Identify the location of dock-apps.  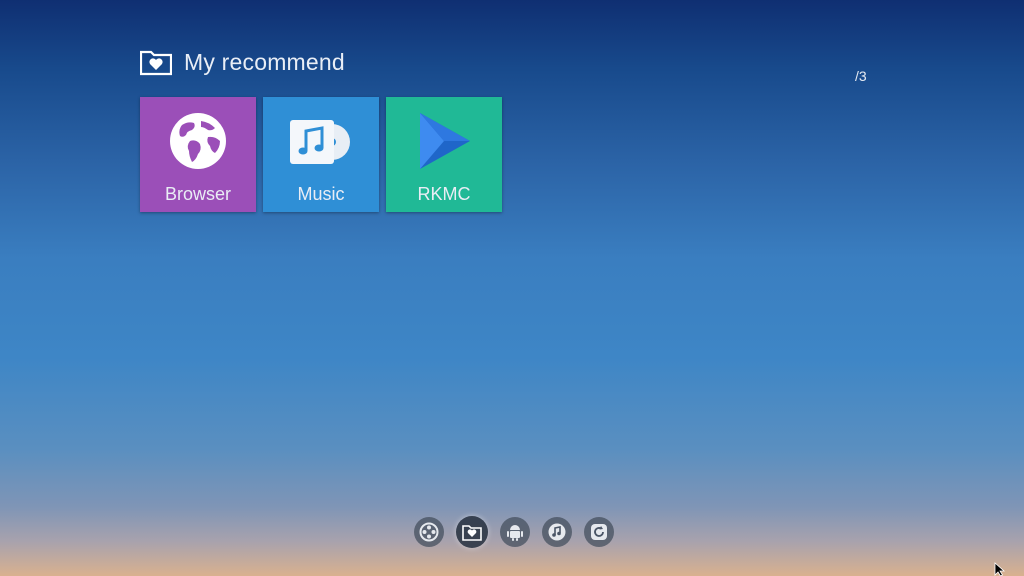
(515, 532).